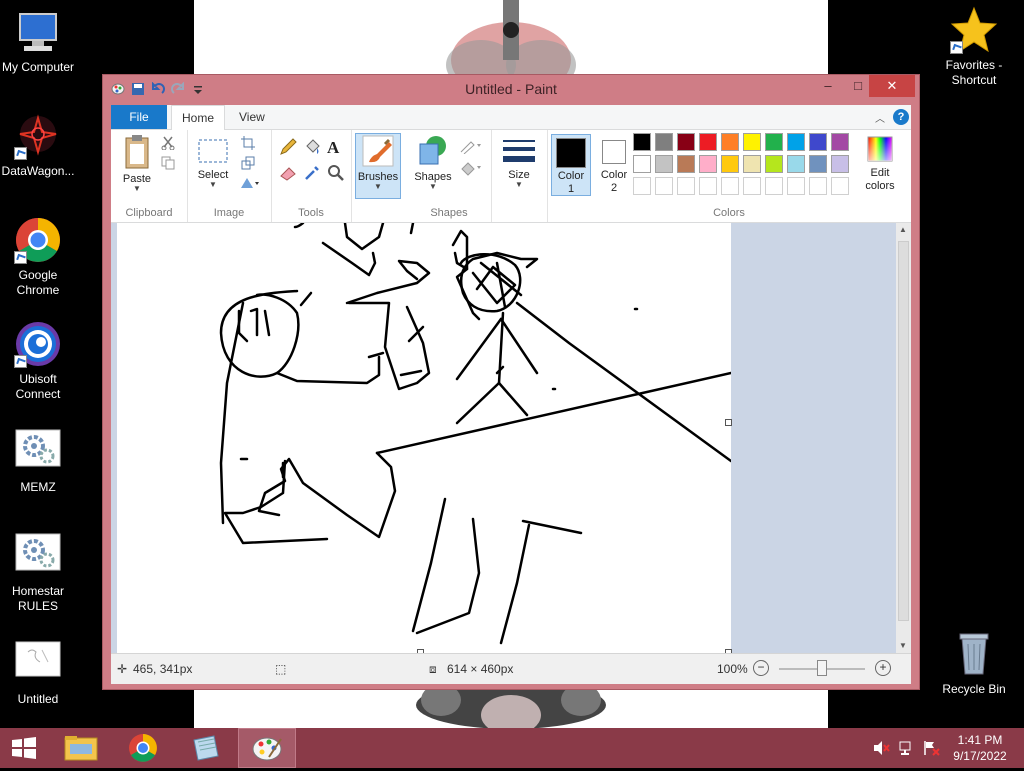 This screenshot has height=771, width=1024. What do you see at coordinates (38, 673) in the screenshot?
I see `desktop-icon-untitled: Untitled` at bounding box center [38, 673].